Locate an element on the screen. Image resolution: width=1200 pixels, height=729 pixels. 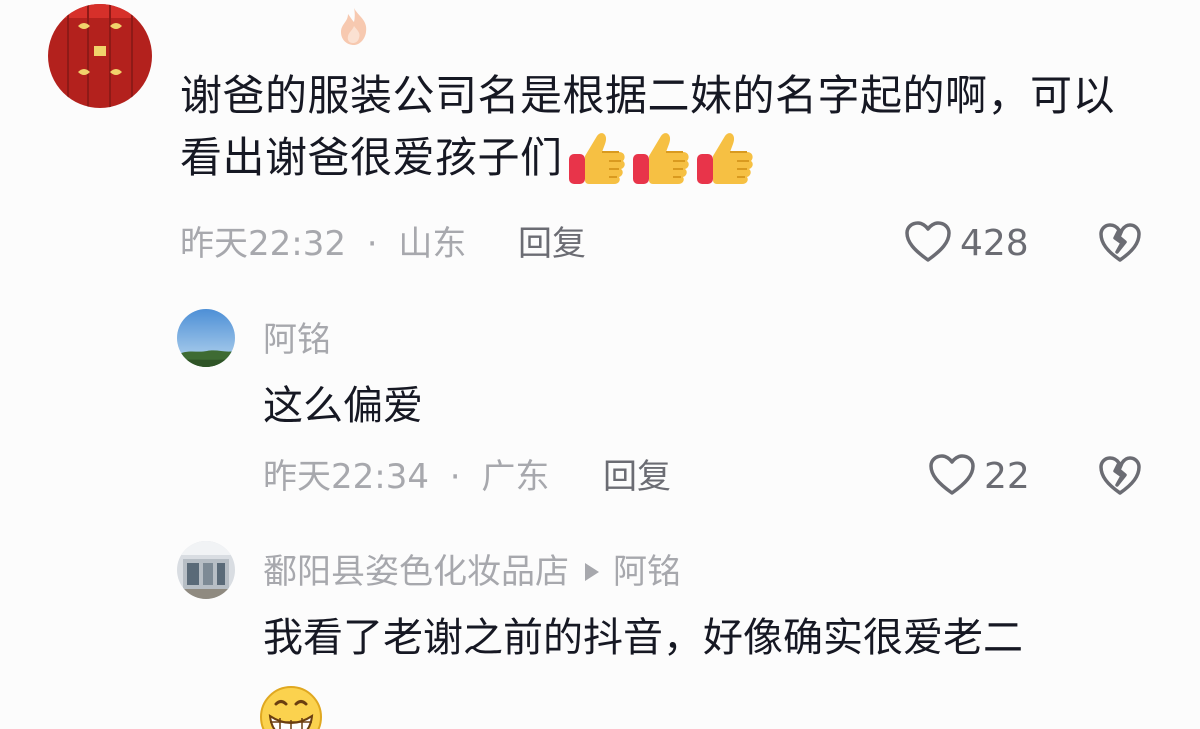
comment-meta: 昨天22:34 · 广东 is located at coordinates (406, 477).